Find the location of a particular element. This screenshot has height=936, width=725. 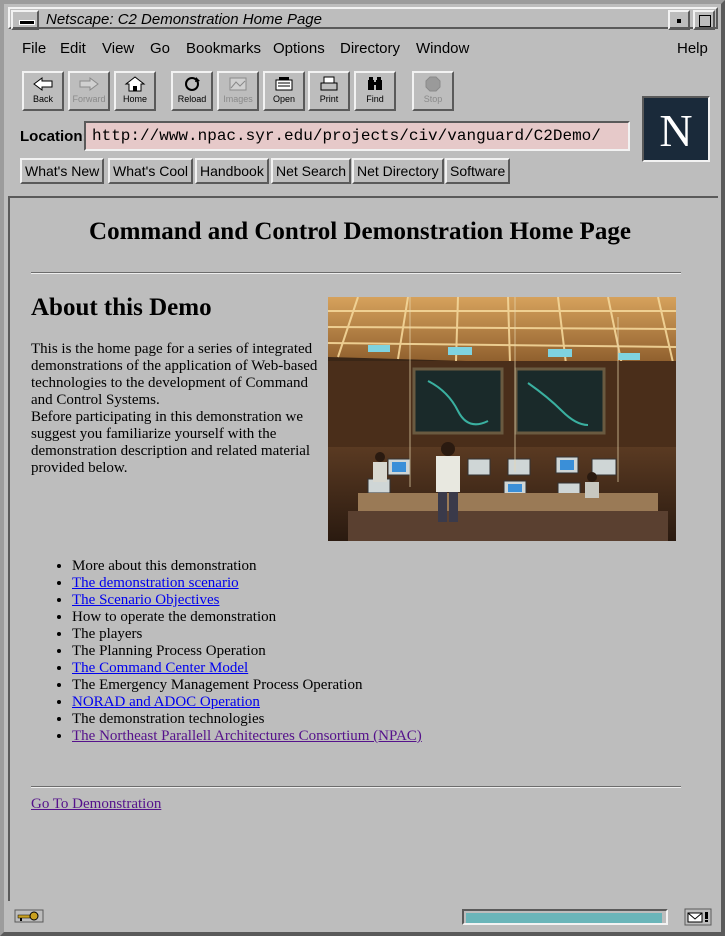

stop-label: Stop is located at coordinates (433, 99).